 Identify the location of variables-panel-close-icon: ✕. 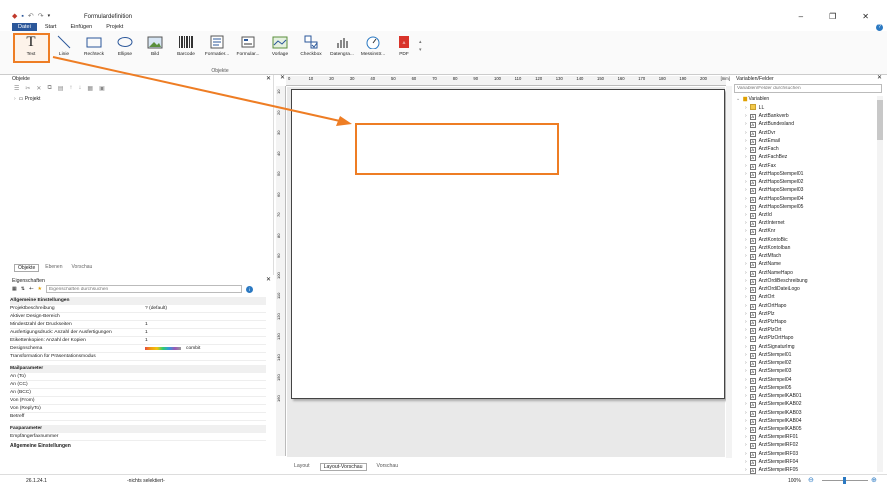
(879, 77).